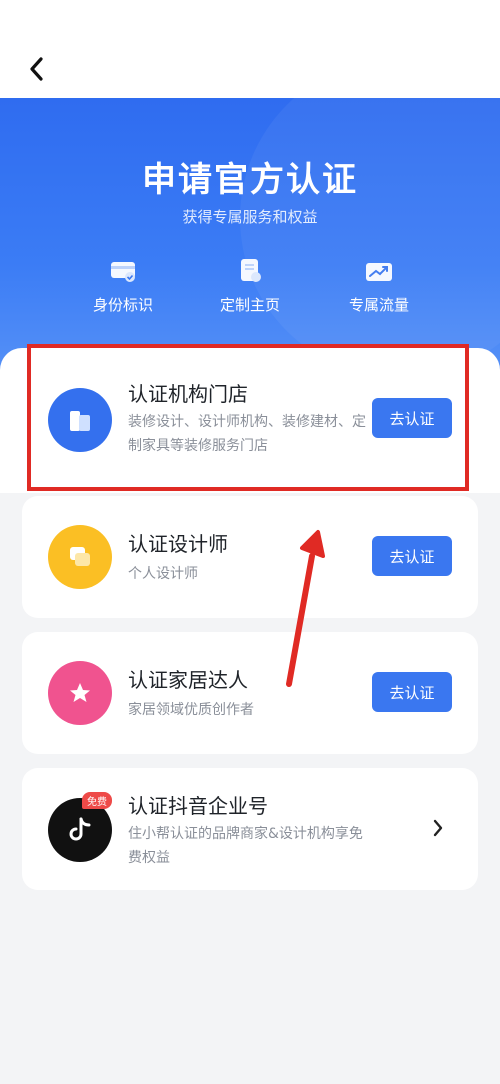  I want to click on option-card-designer: 认证设计师 个人设计师 去认证, so click(250, 557).